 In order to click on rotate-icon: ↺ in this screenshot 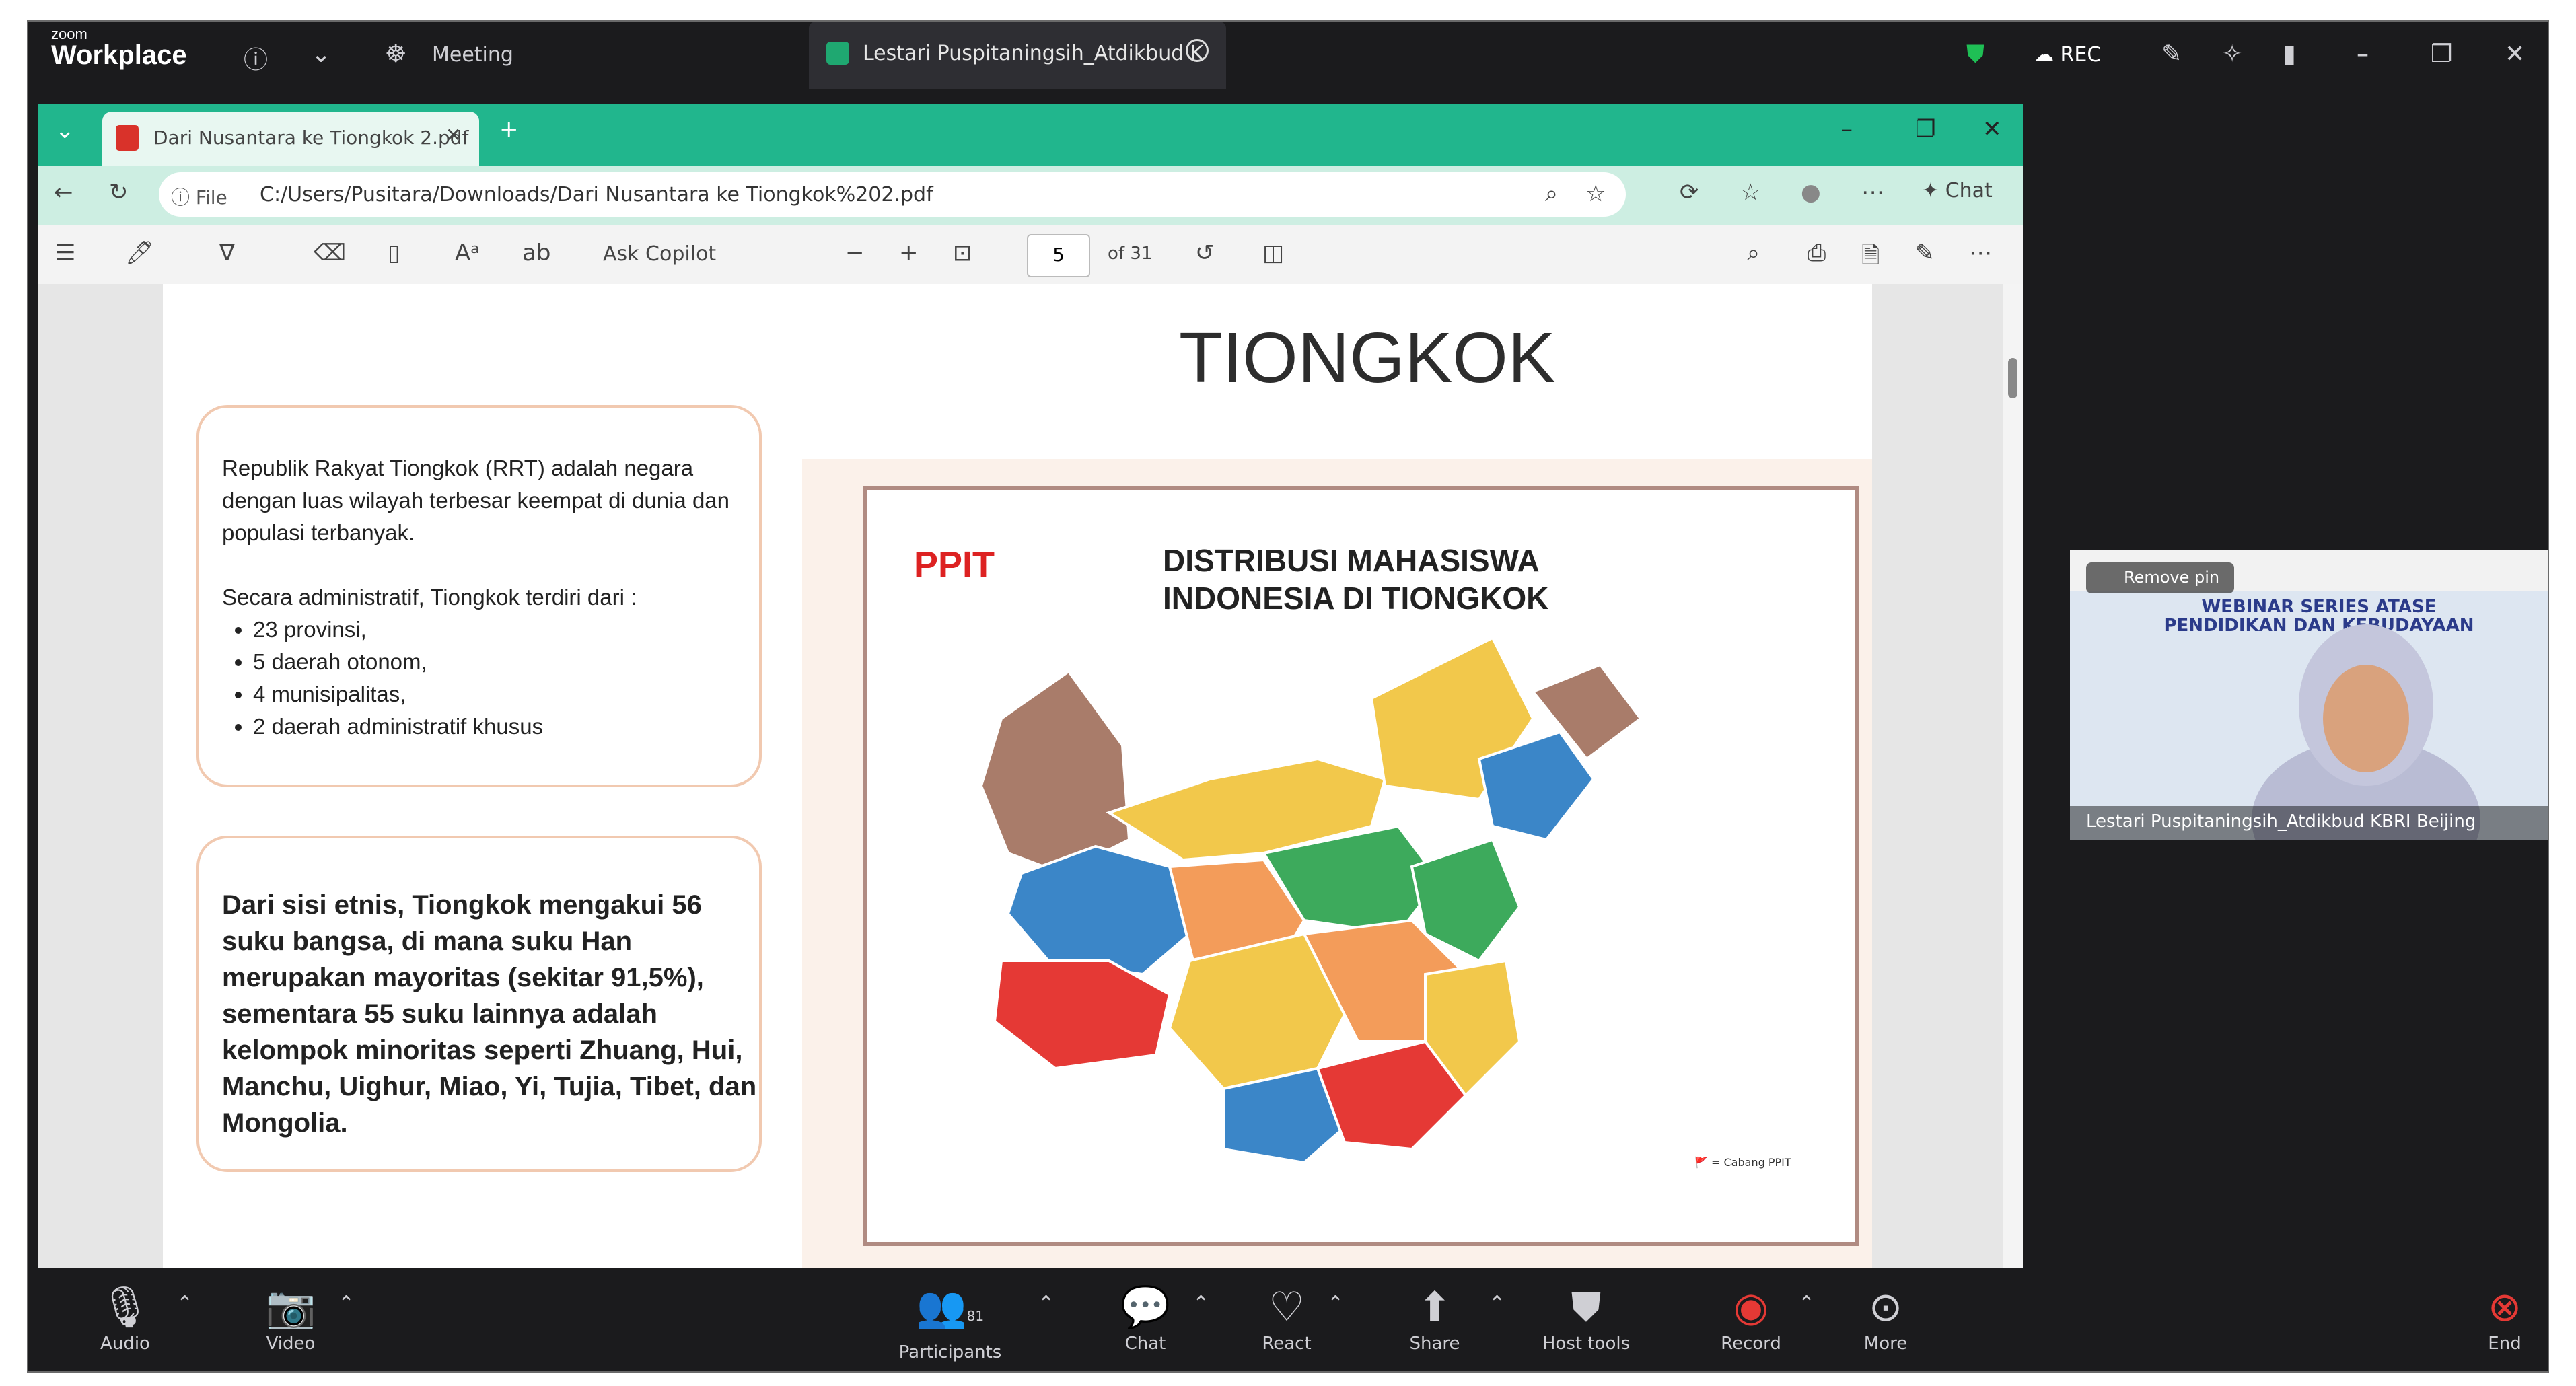, I will do `click(1205, 253)`.